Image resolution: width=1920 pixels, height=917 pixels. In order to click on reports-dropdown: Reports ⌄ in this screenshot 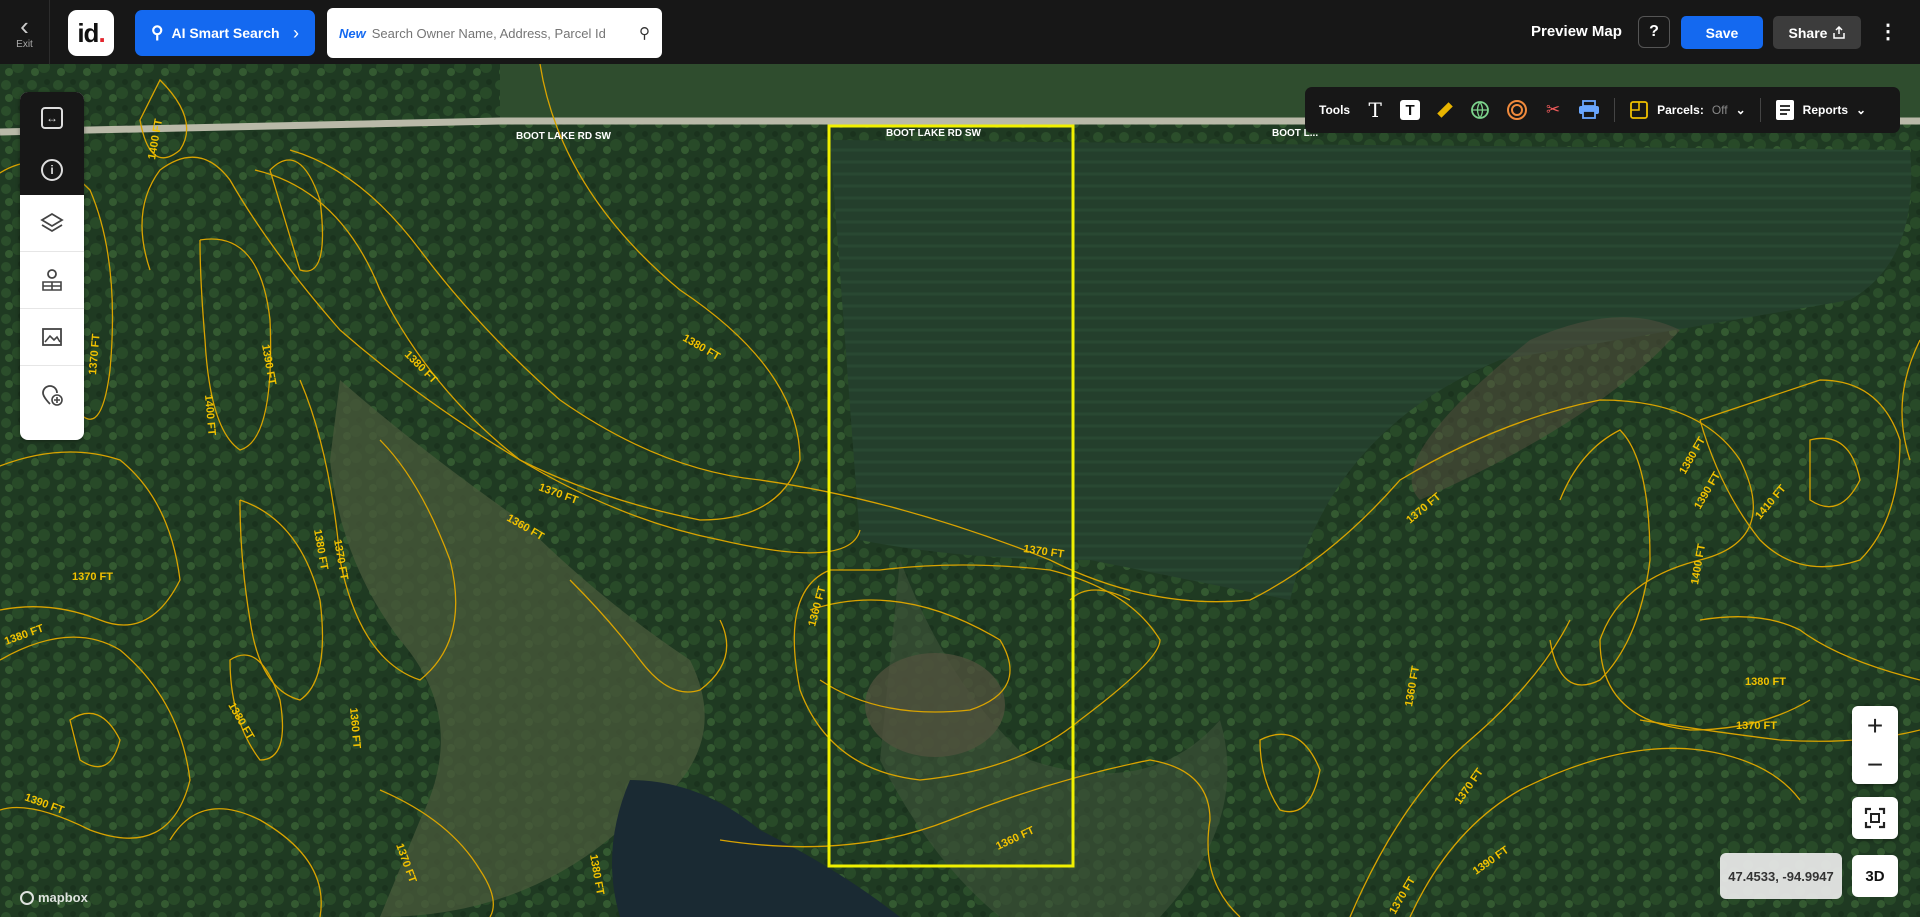, I will do `click(1820, 110)`.